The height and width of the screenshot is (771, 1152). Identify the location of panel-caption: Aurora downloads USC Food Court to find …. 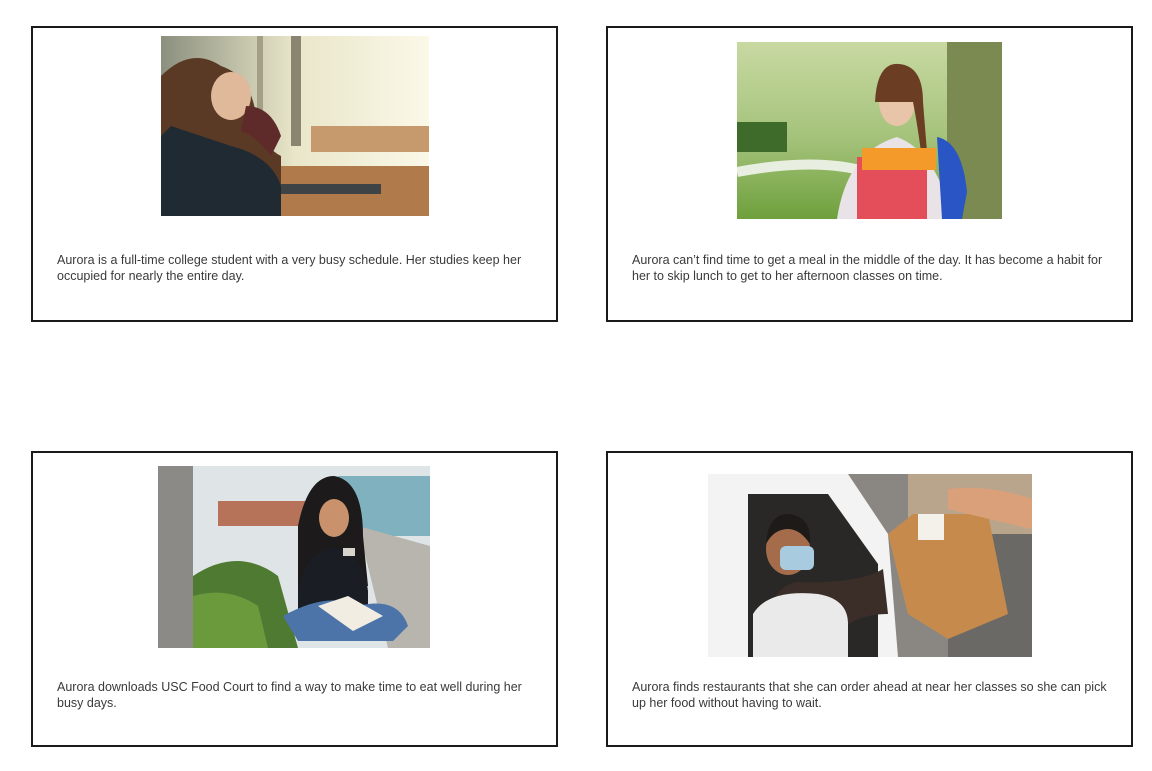
(289, 695).